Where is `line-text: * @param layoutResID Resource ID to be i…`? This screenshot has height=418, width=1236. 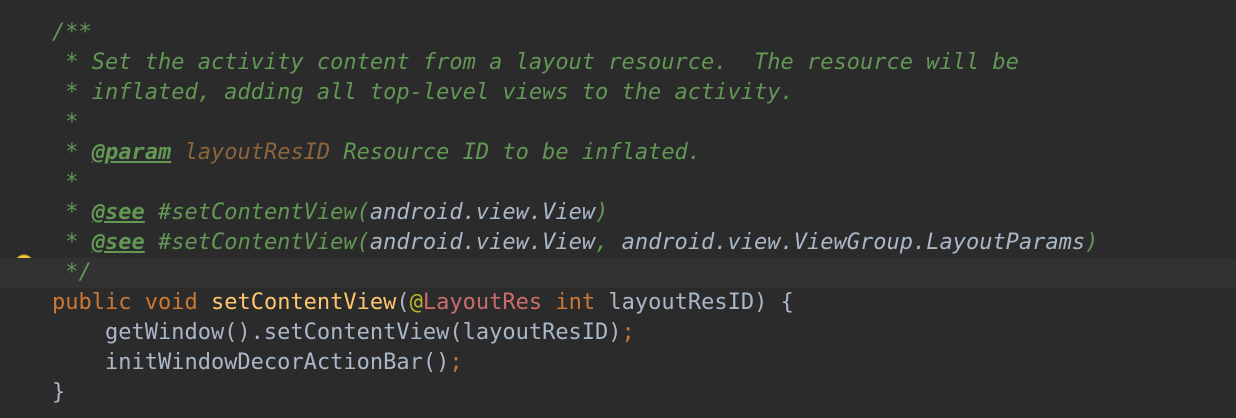 line-text: * @param layoutResID Resource ID to be i… is located at coordinates (376, 153).